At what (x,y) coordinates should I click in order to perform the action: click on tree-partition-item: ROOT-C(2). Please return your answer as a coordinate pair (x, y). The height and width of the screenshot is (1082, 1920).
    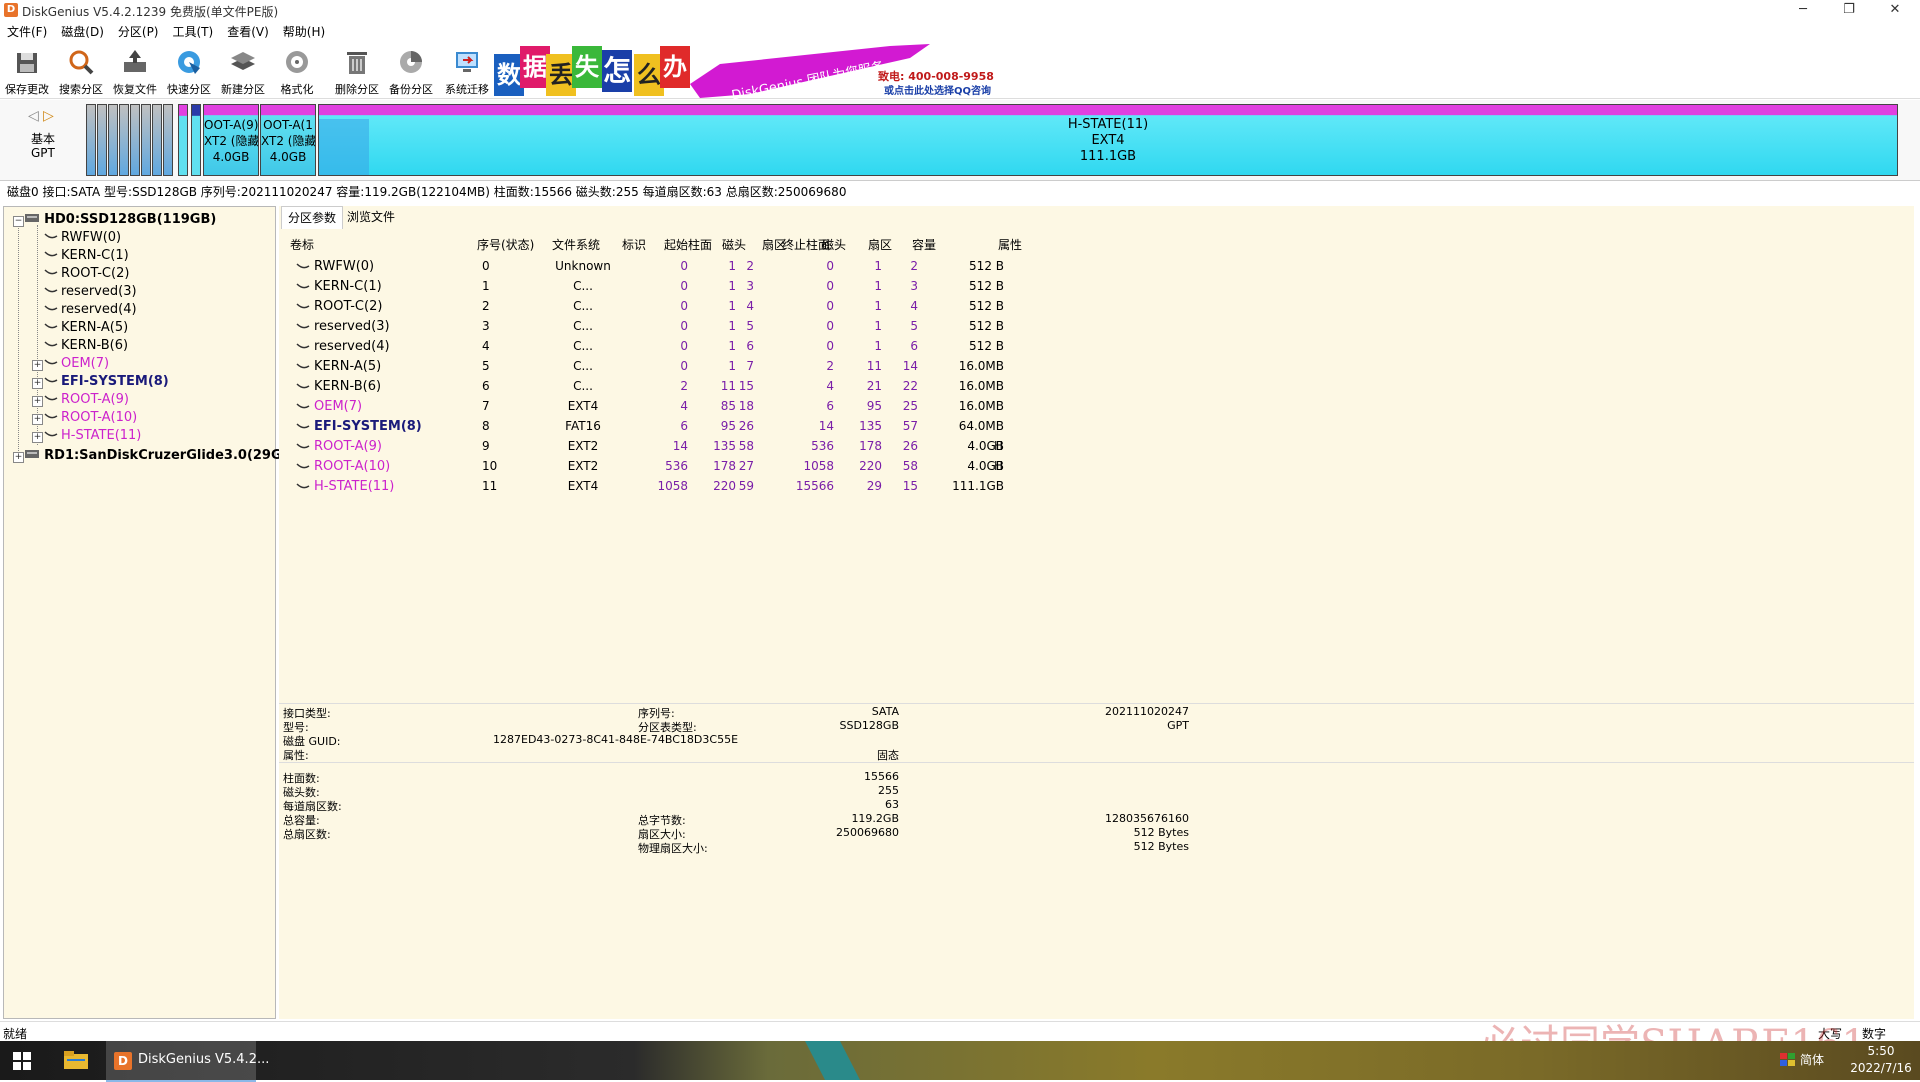
    Looking at the image, I should click on (86, 274).